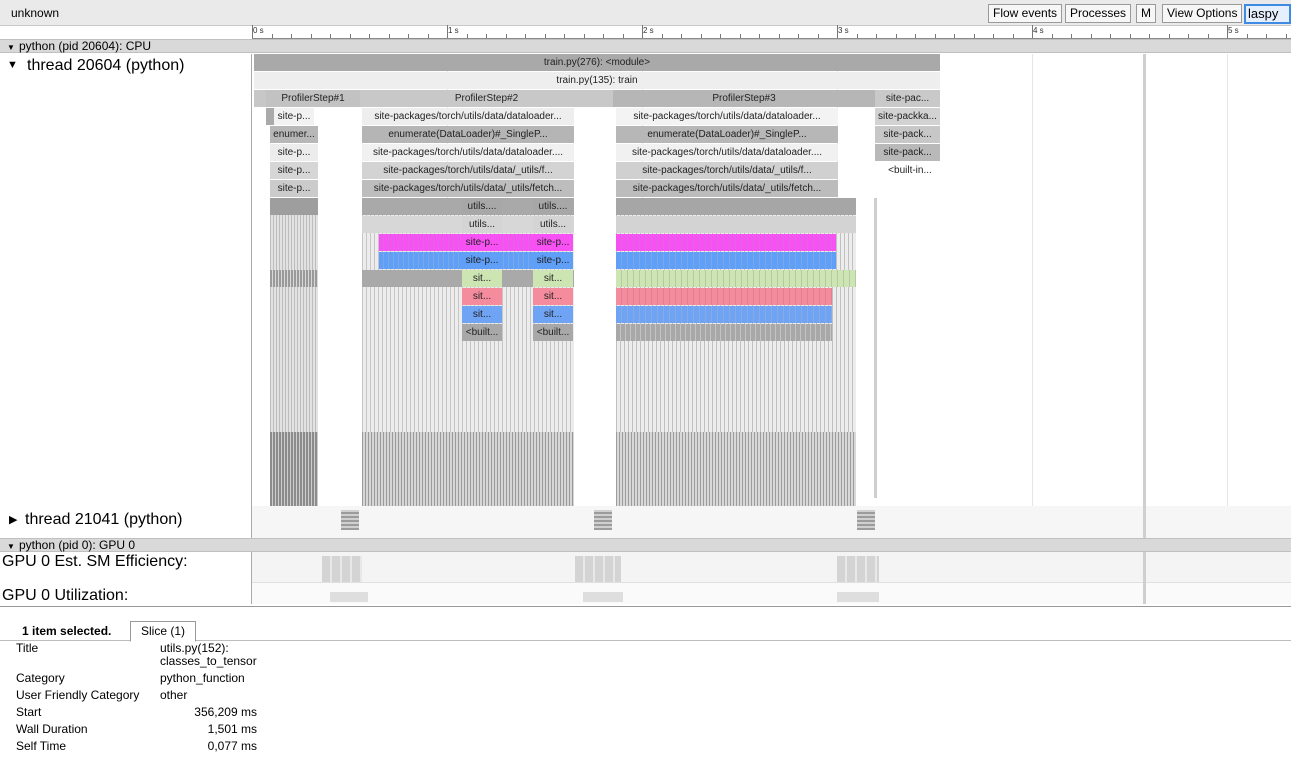 Image resolution: width=1291 pixels, height=757 pixels. What do you see at coordinates (13, 519) in the screenshot?
I see `expand-triangle-icon: ▶` at bounding box center [13, 519].